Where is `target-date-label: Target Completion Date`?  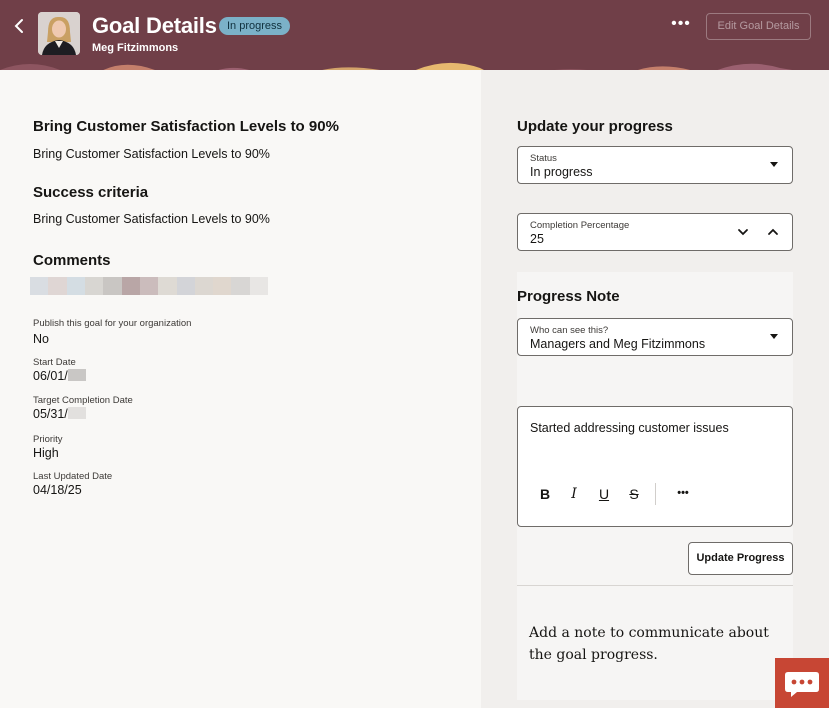 target-date-label: Target Completion Date is located at coordinates (83, 400).